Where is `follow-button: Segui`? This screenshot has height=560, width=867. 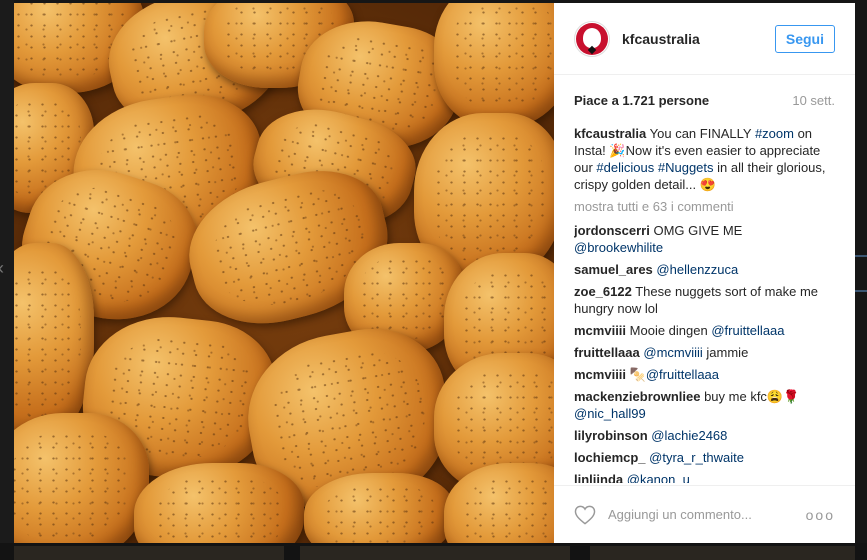
follow-button: Segui is located at coordinates (804, 38).